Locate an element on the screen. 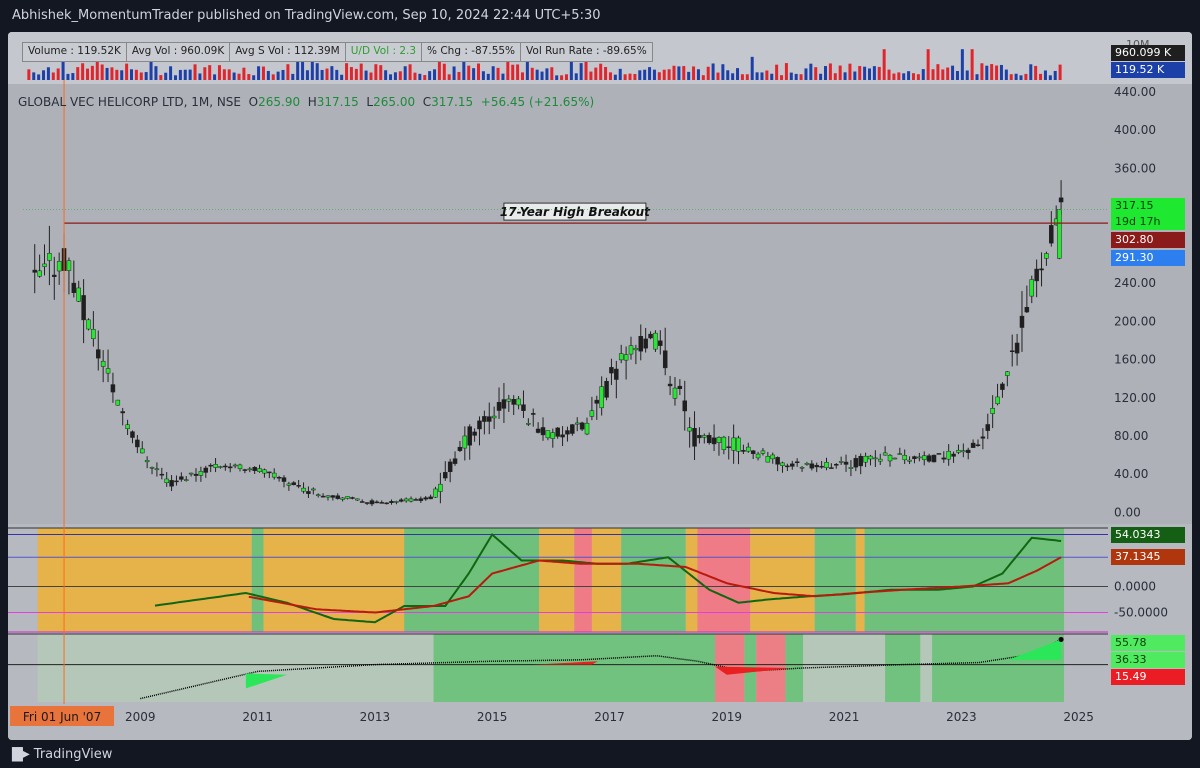 Image resolution: width=1200 pixels, height=768 pixels. price-axis-label: 80.00 is located at coordinates (1131, 436).